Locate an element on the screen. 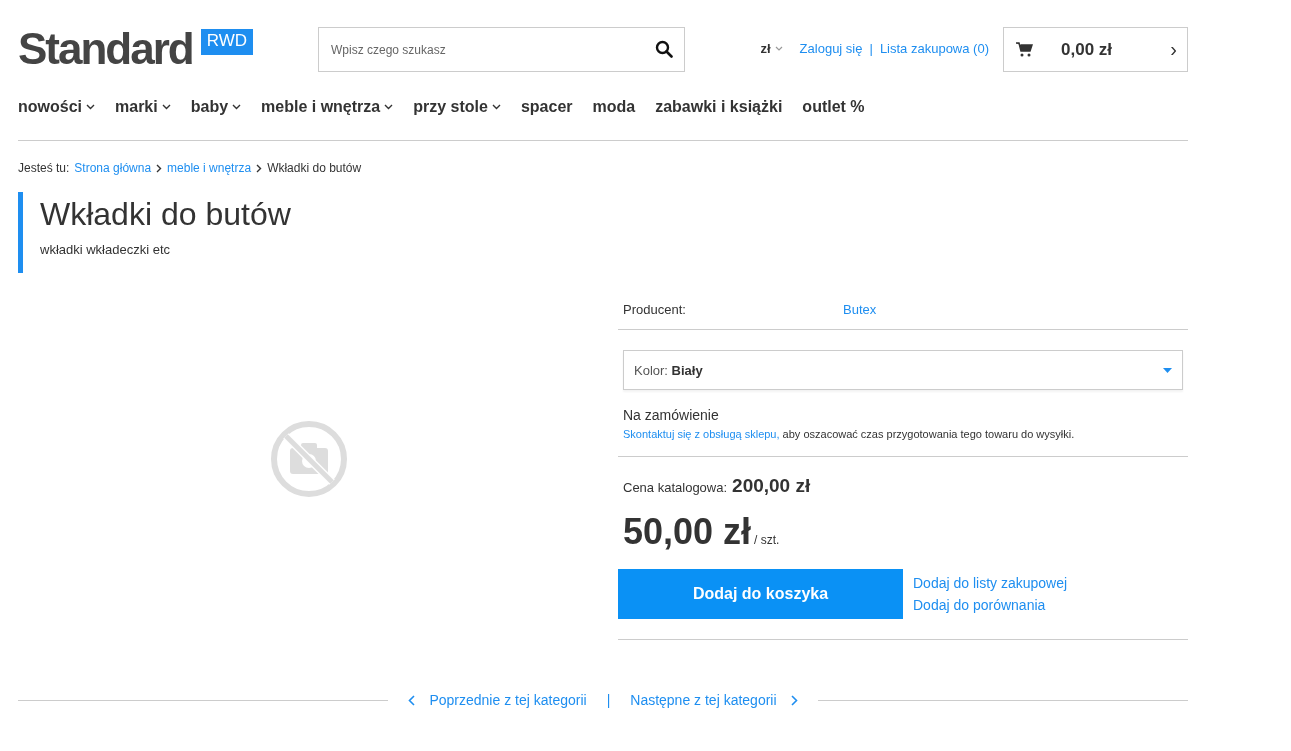 This screenshot has width=1291, height=751. logo-wordmark: Standard is located at coordinates (105, 49).